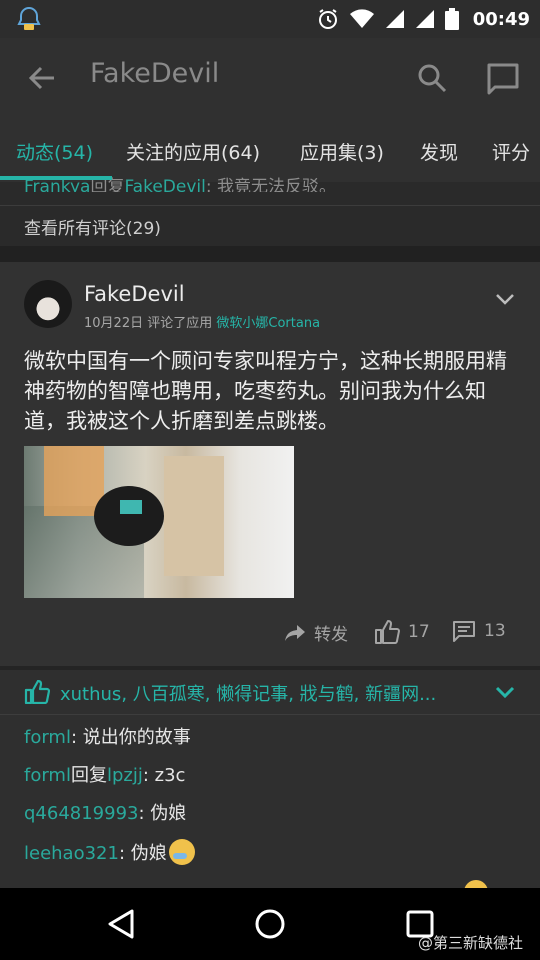  I want to click on post-meta: 10月22日 评论了应用 微软小娜Cortana, so click(202, 321).